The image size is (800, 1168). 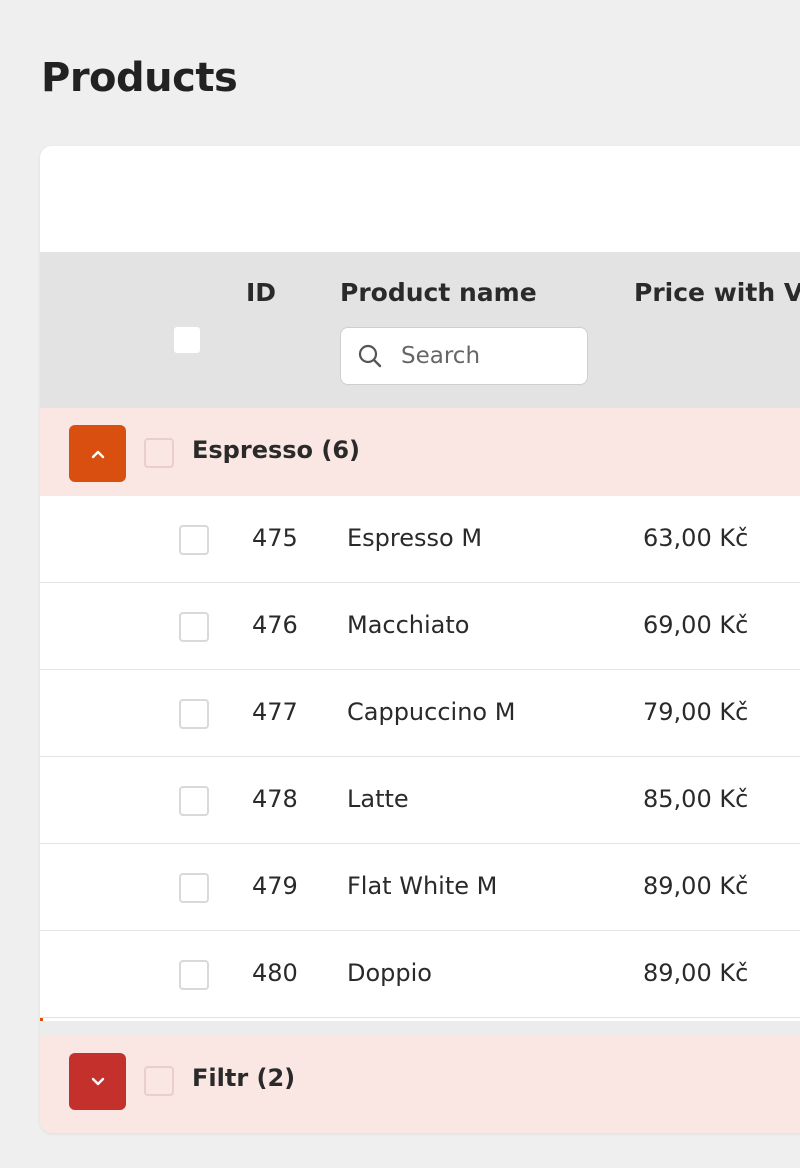 I want to click on cell-price: 79,00 Kč, so click(x=696, y=712).